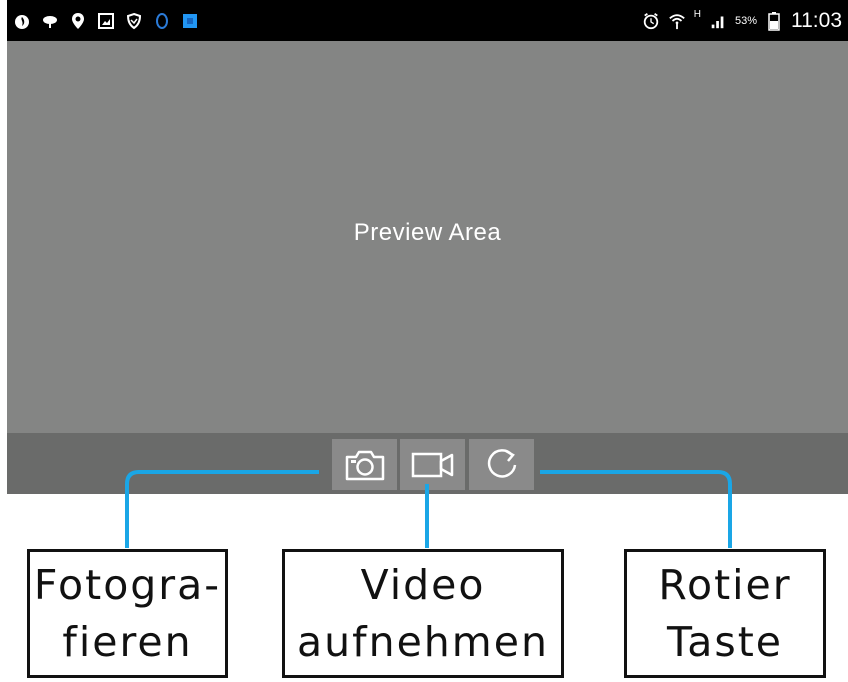  What do you see at coordinates (127, 584) in the screenshot?
I see `photo-callout-line1: Fotogra-` at bounding box center [127, 584].